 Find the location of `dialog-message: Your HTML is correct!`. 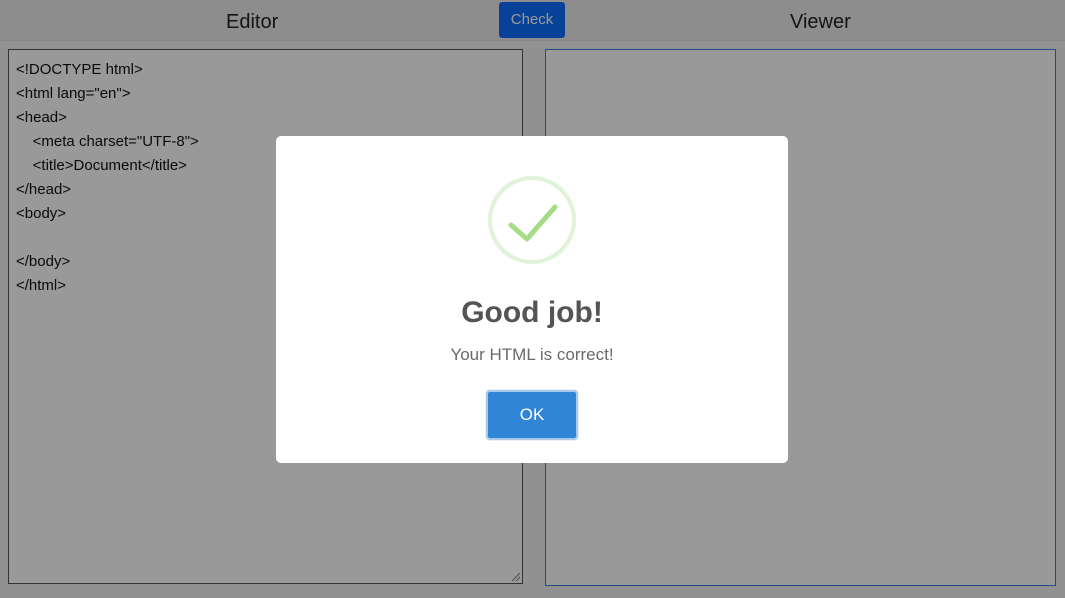

dialog-message: Your HTML is correct! is located at coordinates (532, 354).